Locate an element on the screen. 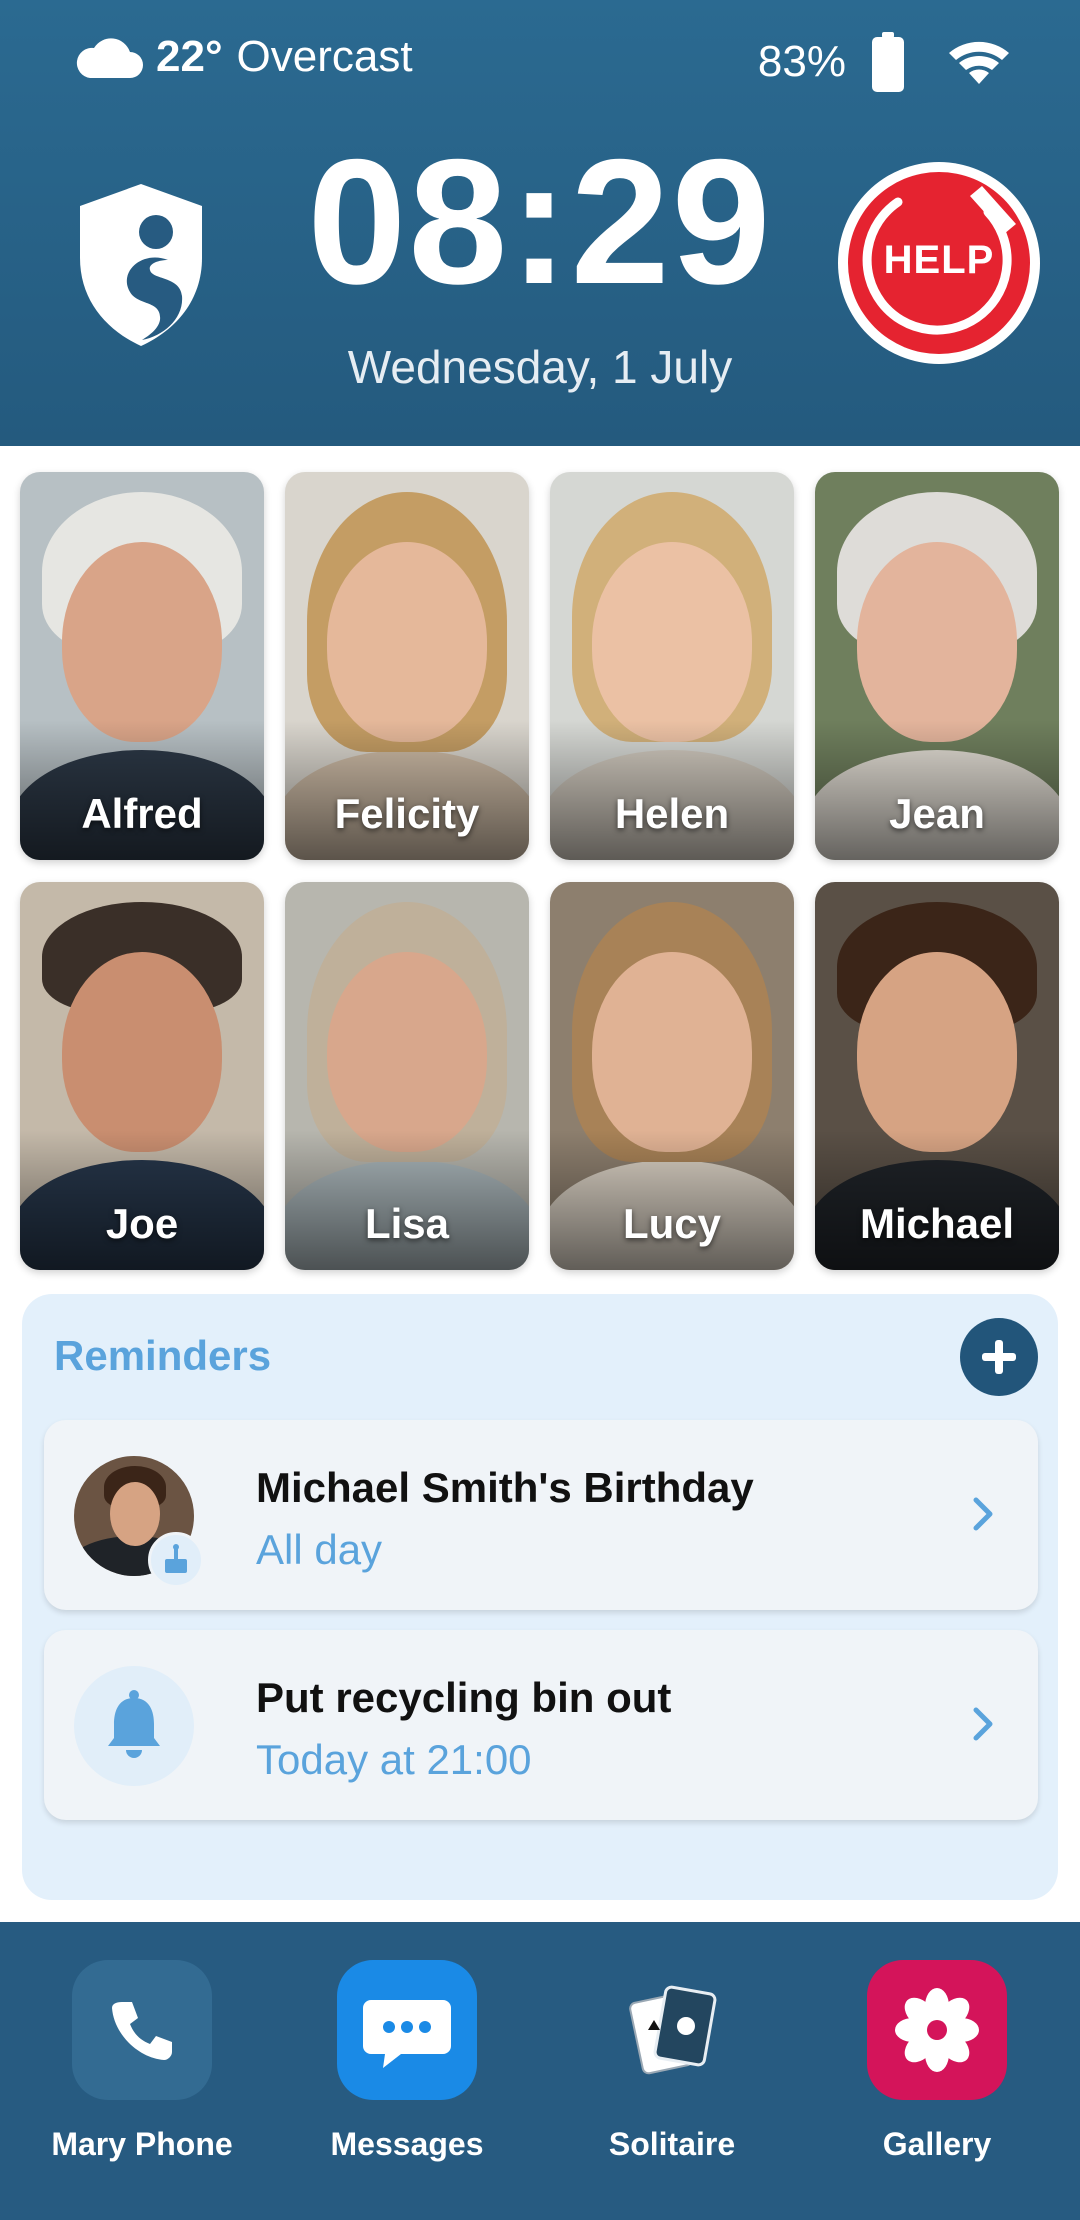 The image size is (1080, 2220). contact-card-michael: Michael is located at coordinates (937, 1076).